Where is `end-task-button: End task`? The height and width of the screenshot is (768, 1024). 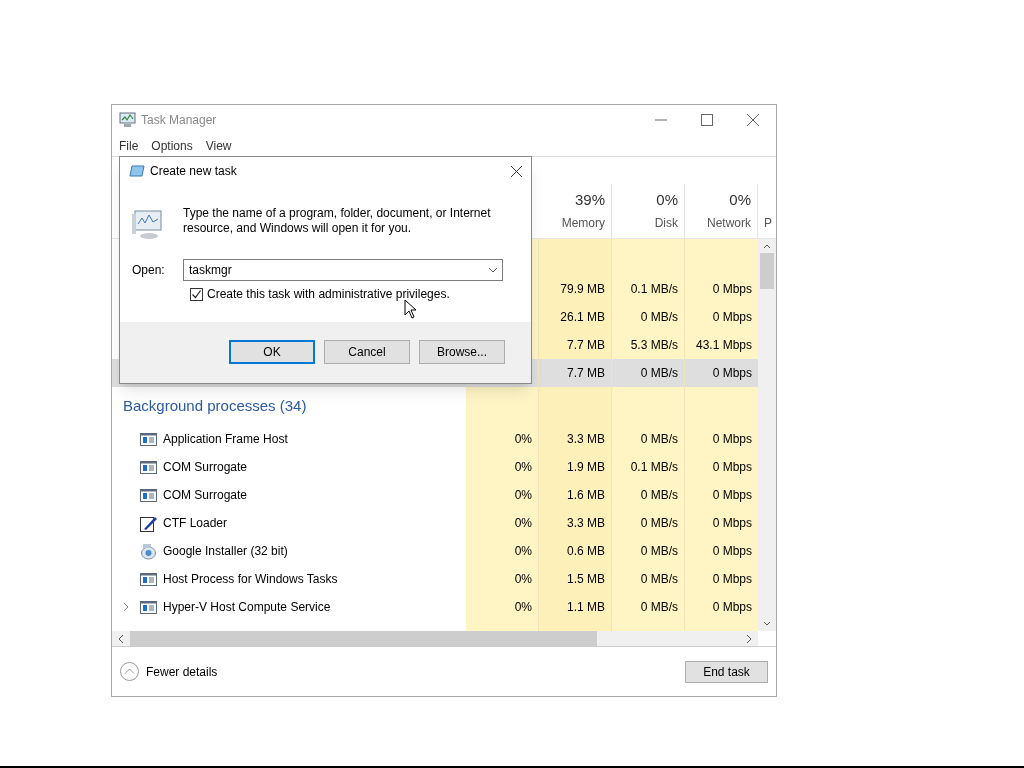
end-task-button: End task is located at coordinates (726, 671).